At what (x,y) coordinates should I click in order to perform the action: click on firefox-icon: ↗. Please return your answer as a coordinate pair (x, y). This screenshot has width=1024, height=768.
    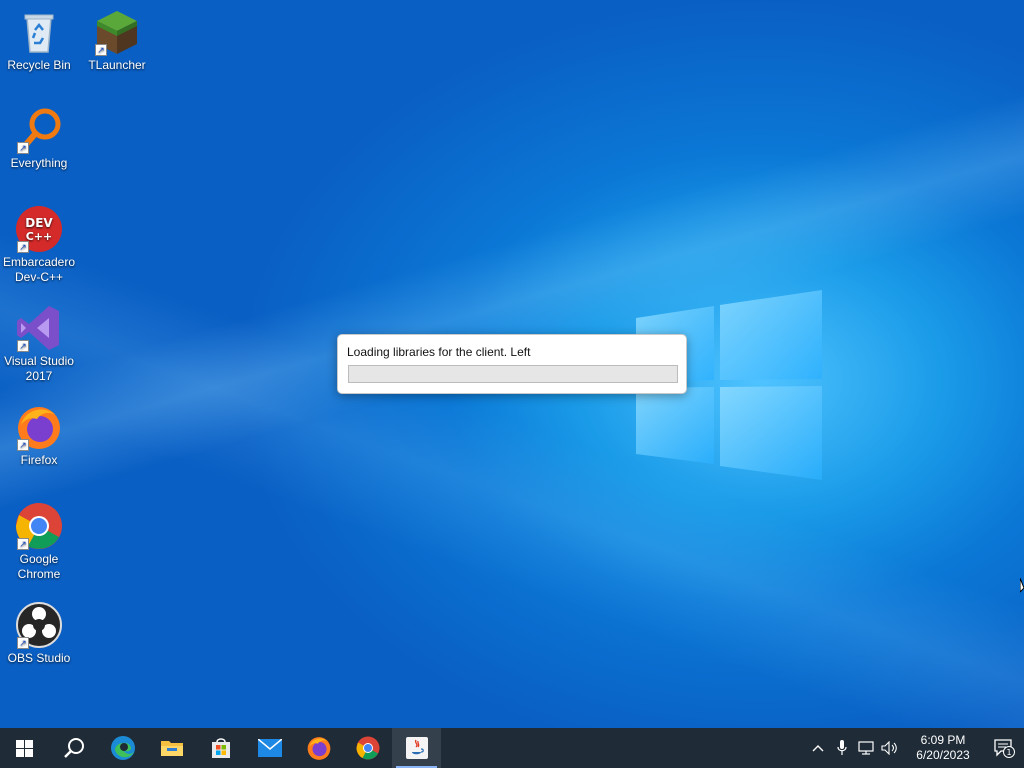
    Looking at the image, I should click on (39, 427).